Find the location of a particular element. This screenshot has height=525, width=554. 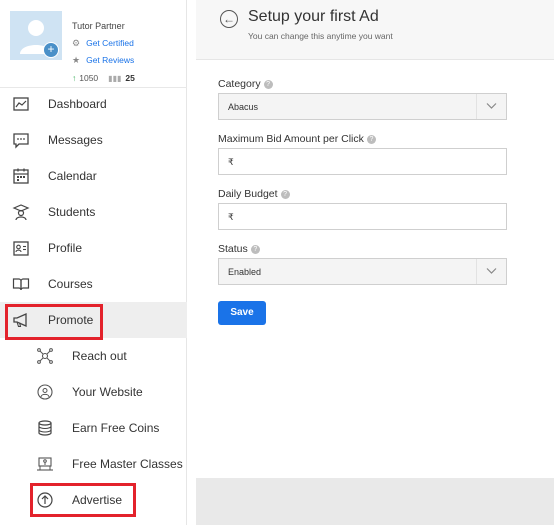

students-icon is located at coordinates (21, 212).